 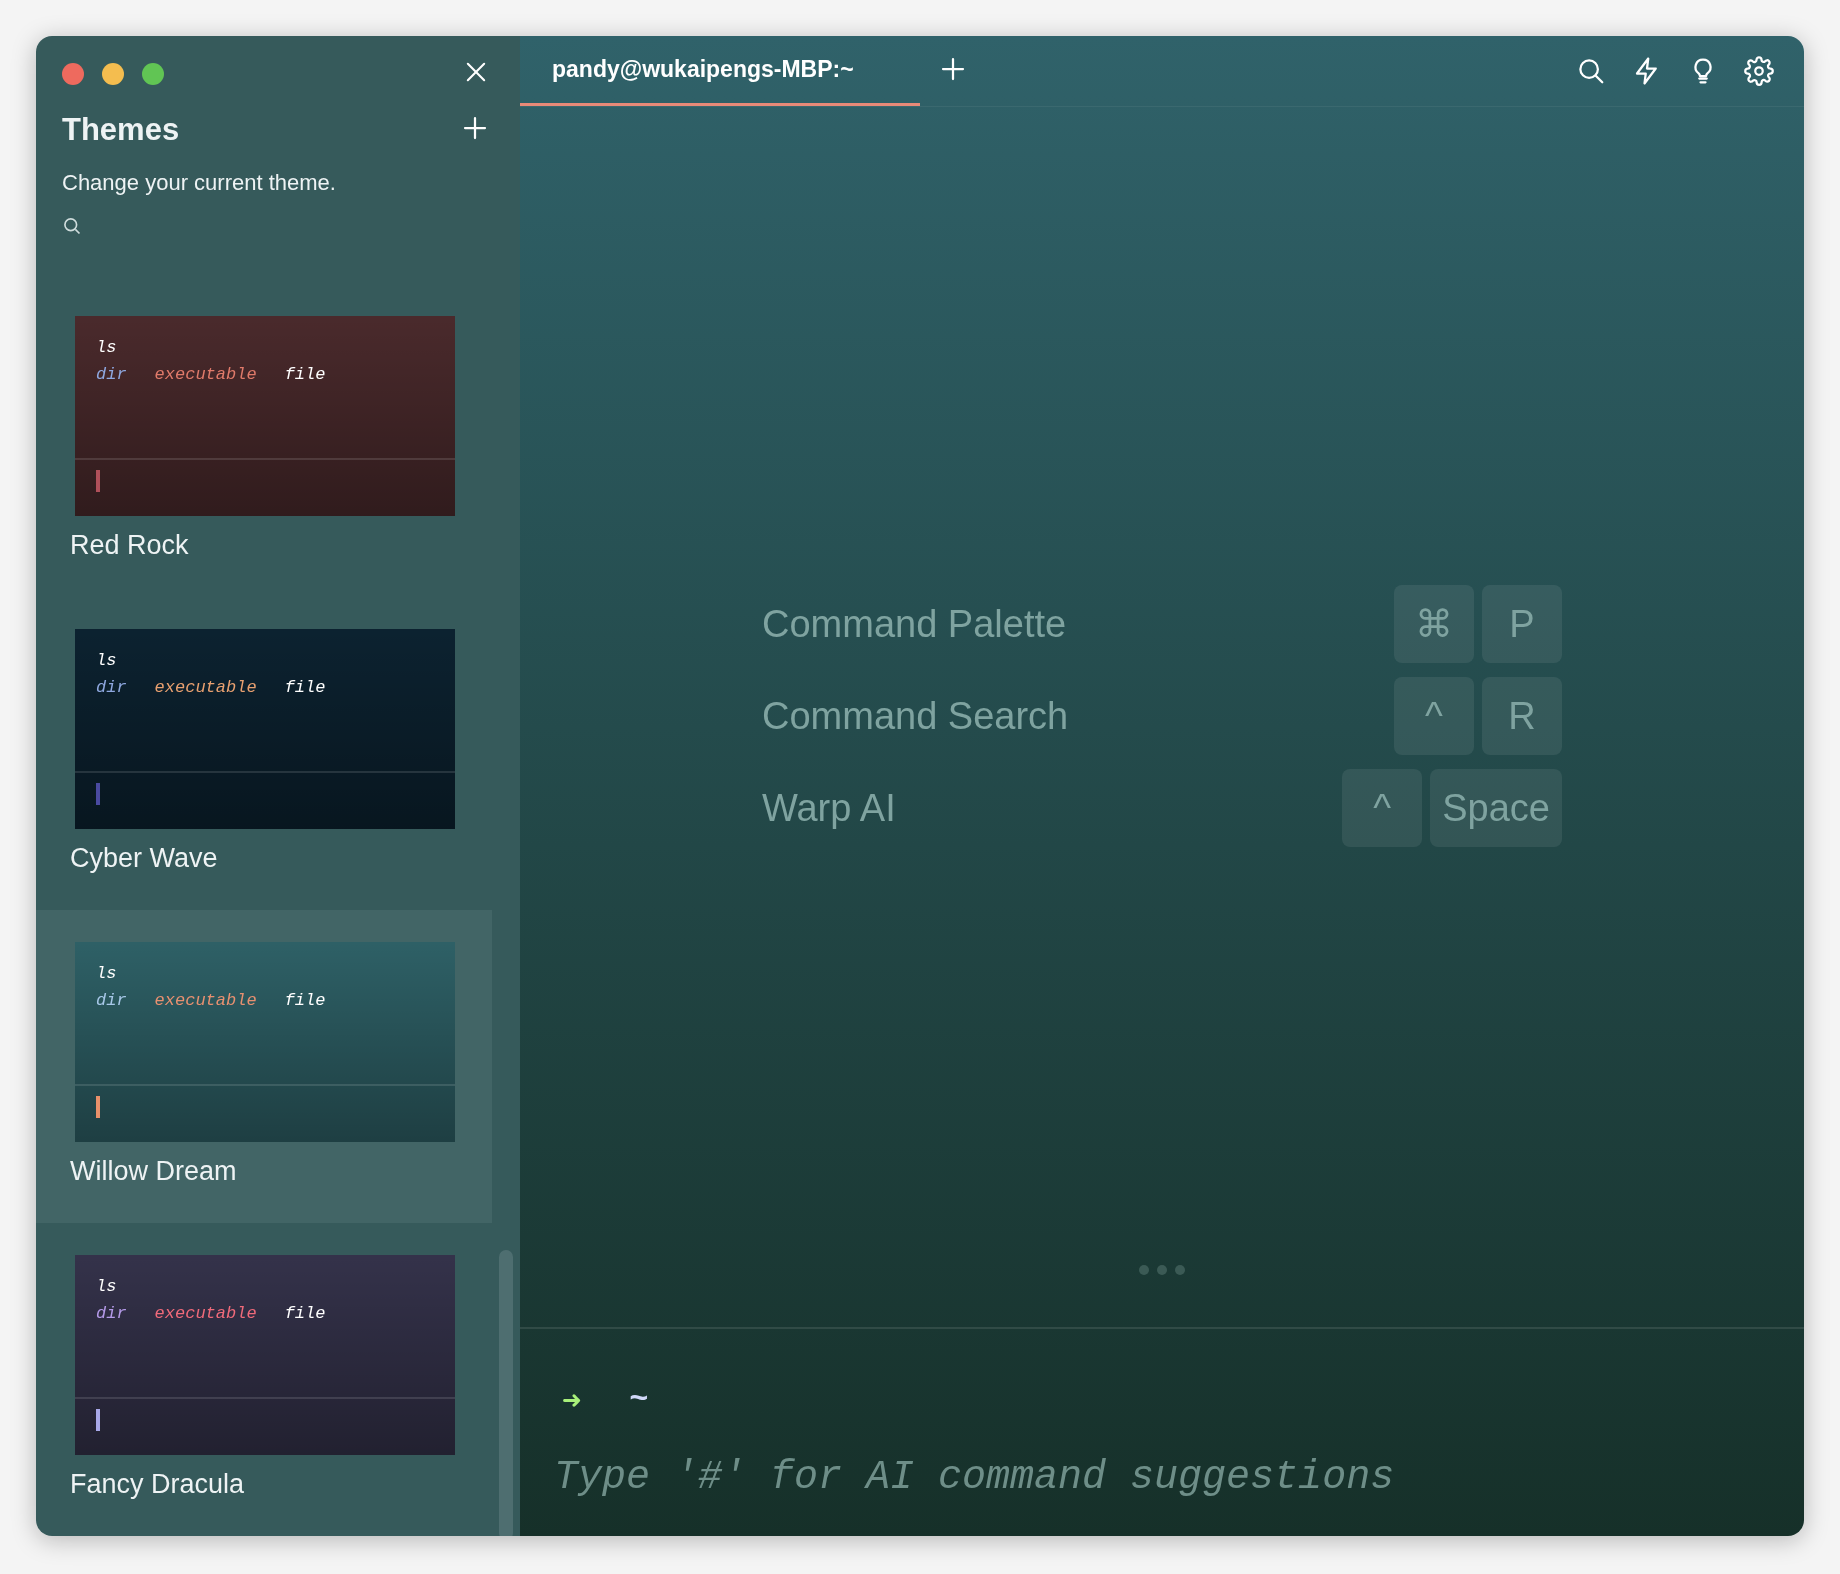 What do you see at coordinates (129, 545) in the screenshot?
I see `theme-name: Red Rock` at bounding box center [129, 545].